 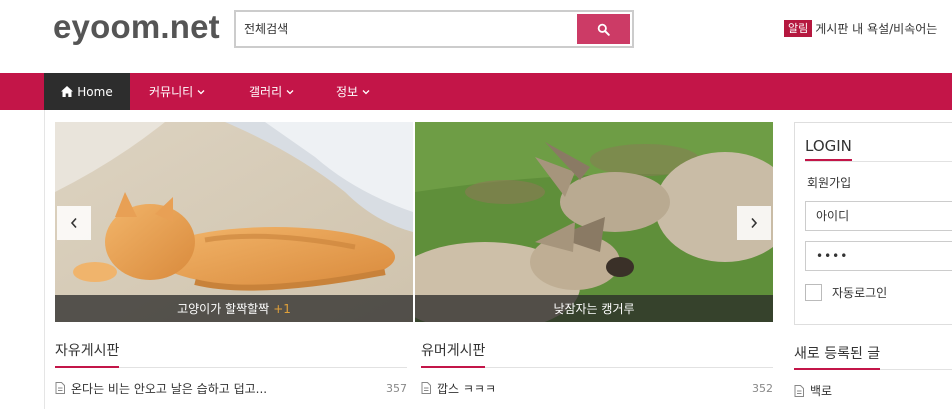 What do you see at coordinates (67, 91) in the screenshot?
I see `home-icon` at bounding box center [67, 91].